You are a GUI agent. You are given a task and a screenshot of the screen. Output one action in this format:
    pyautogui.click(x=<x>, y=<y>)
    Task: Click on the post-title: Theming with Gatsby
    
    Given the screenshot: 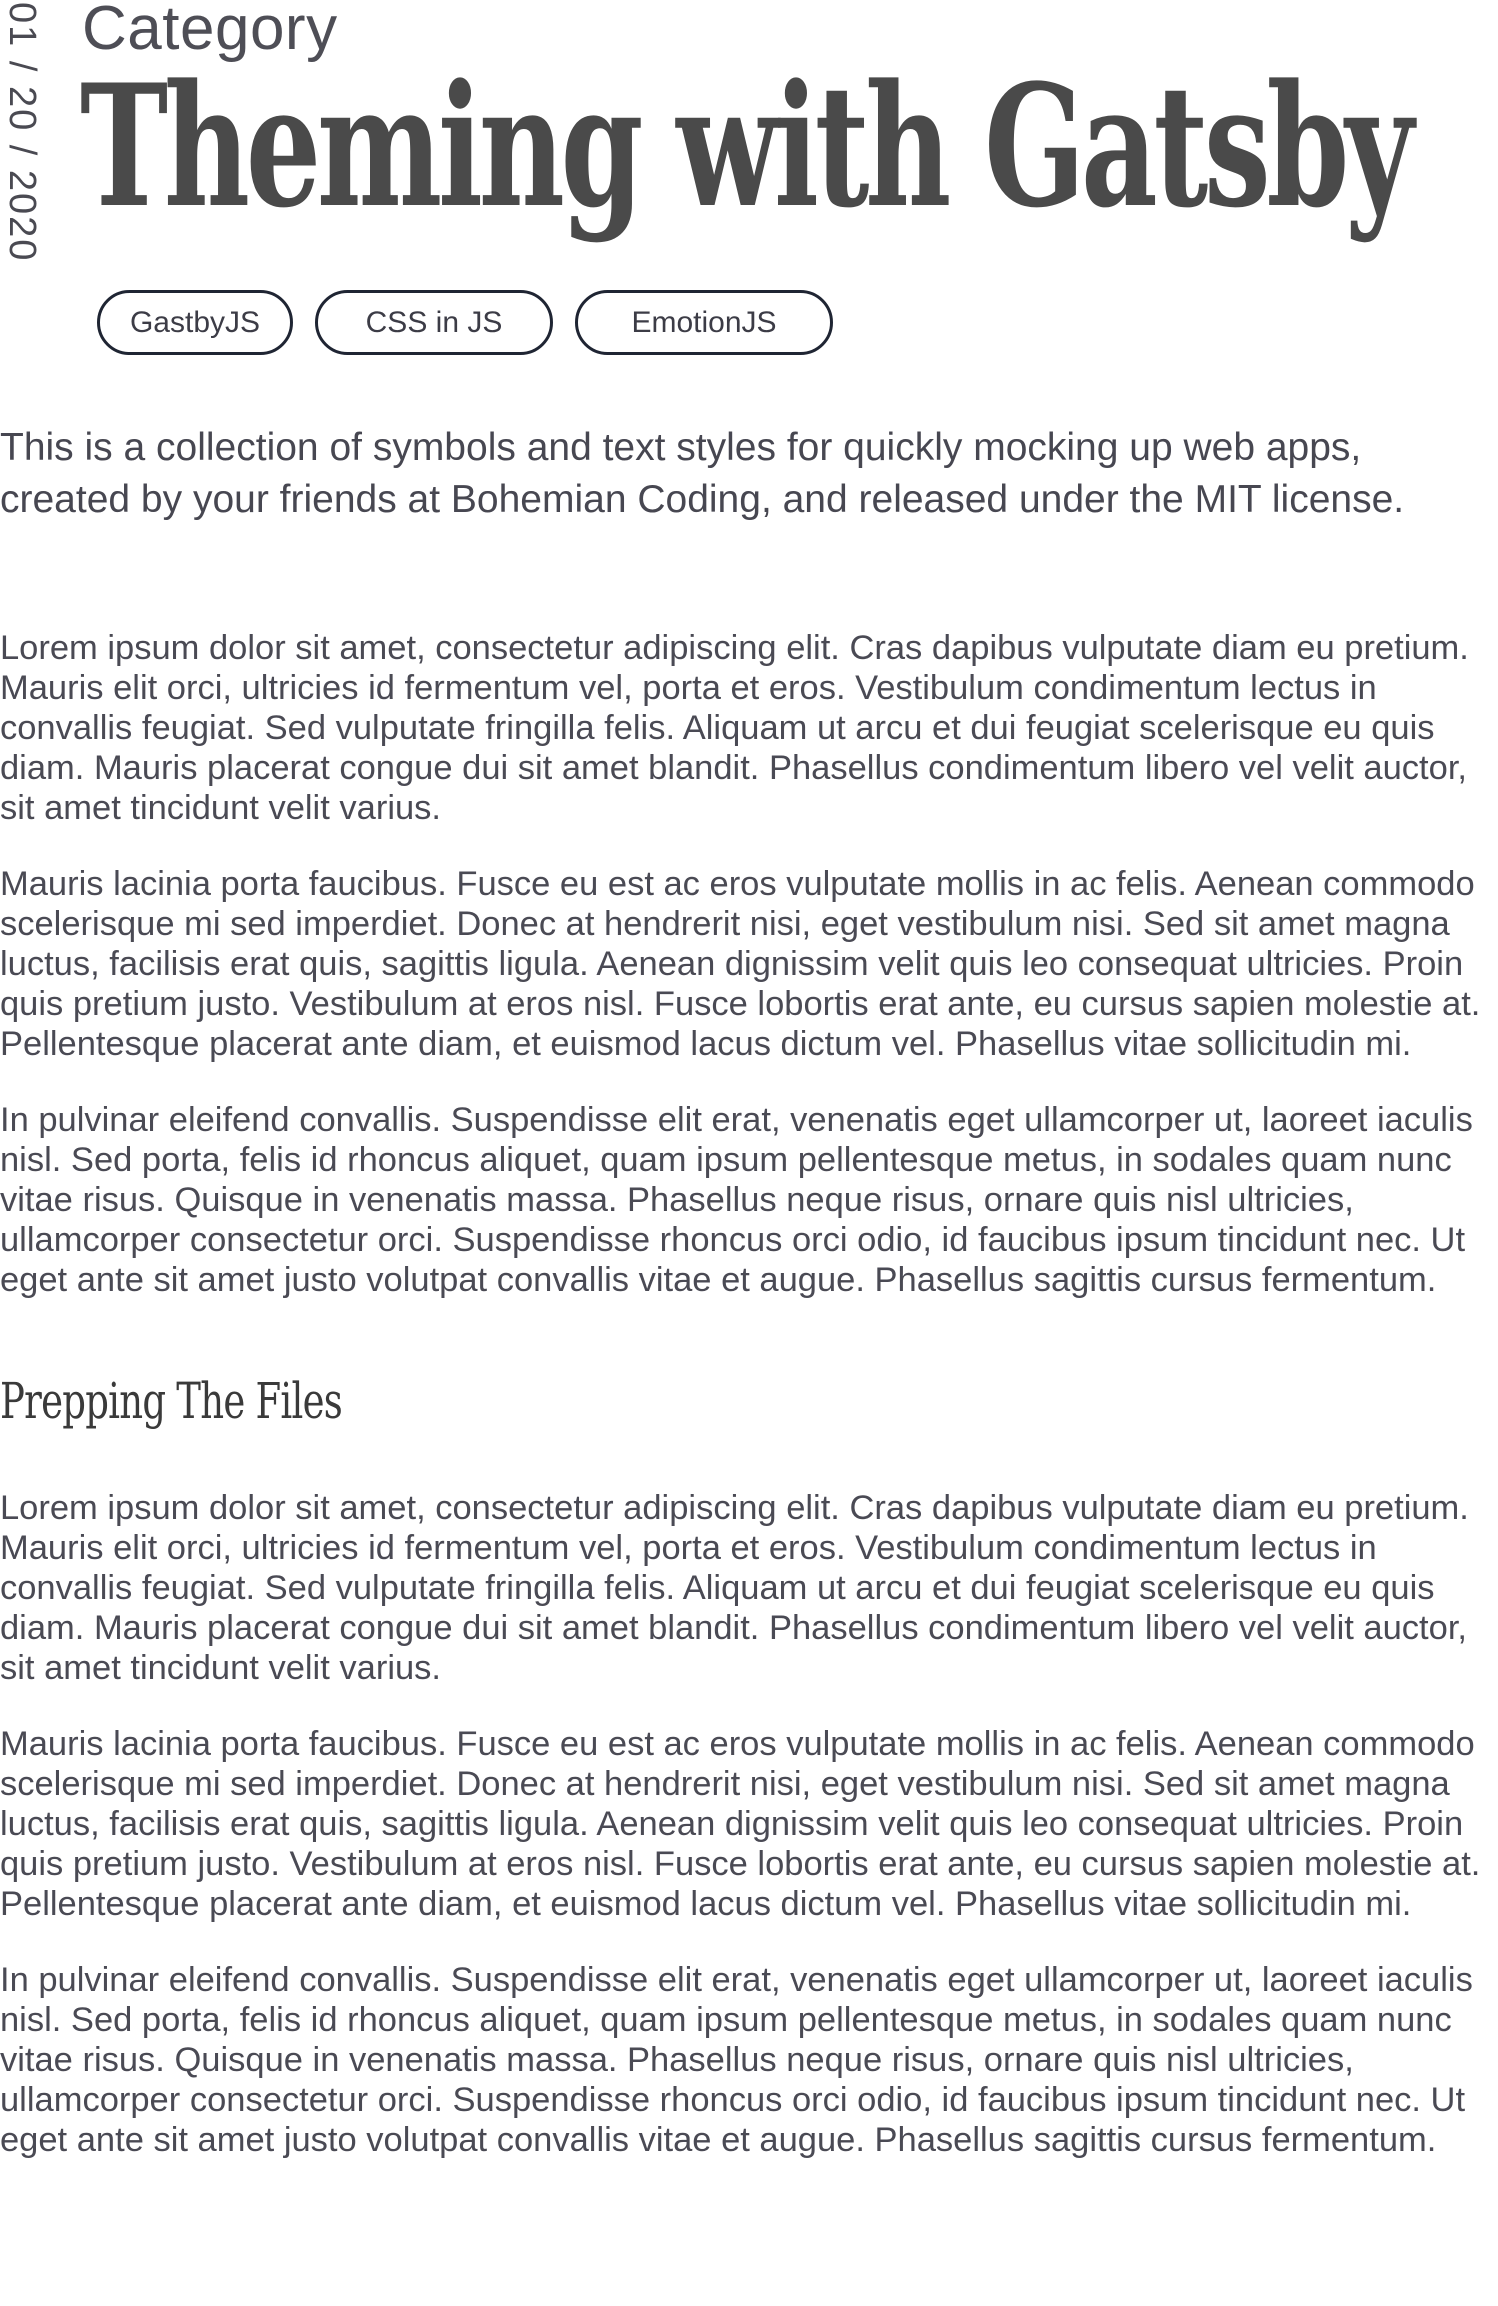 What is the action you would take?
    pyautogui.click(x=747, y=146)
    